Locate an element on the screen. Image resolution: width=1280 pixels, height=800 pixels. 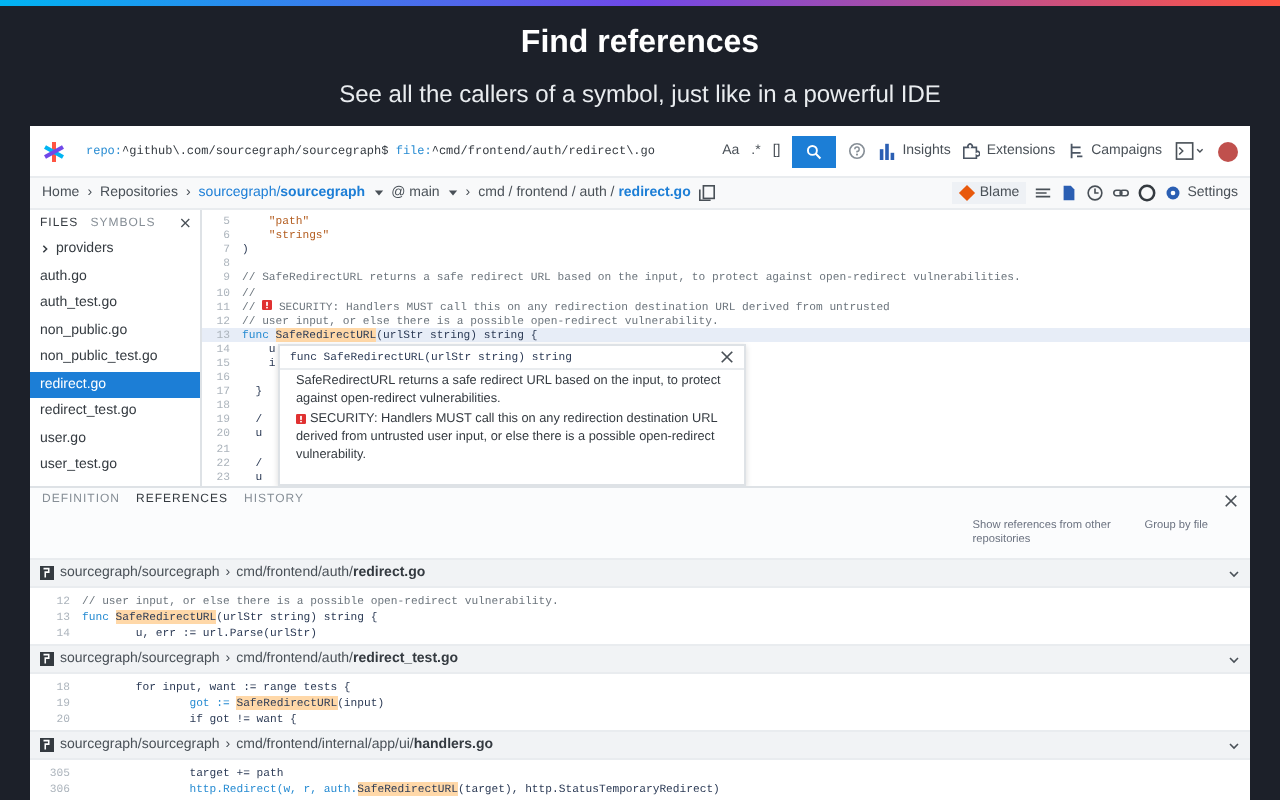
terminal-icon is located at coordinates (1190, 151).